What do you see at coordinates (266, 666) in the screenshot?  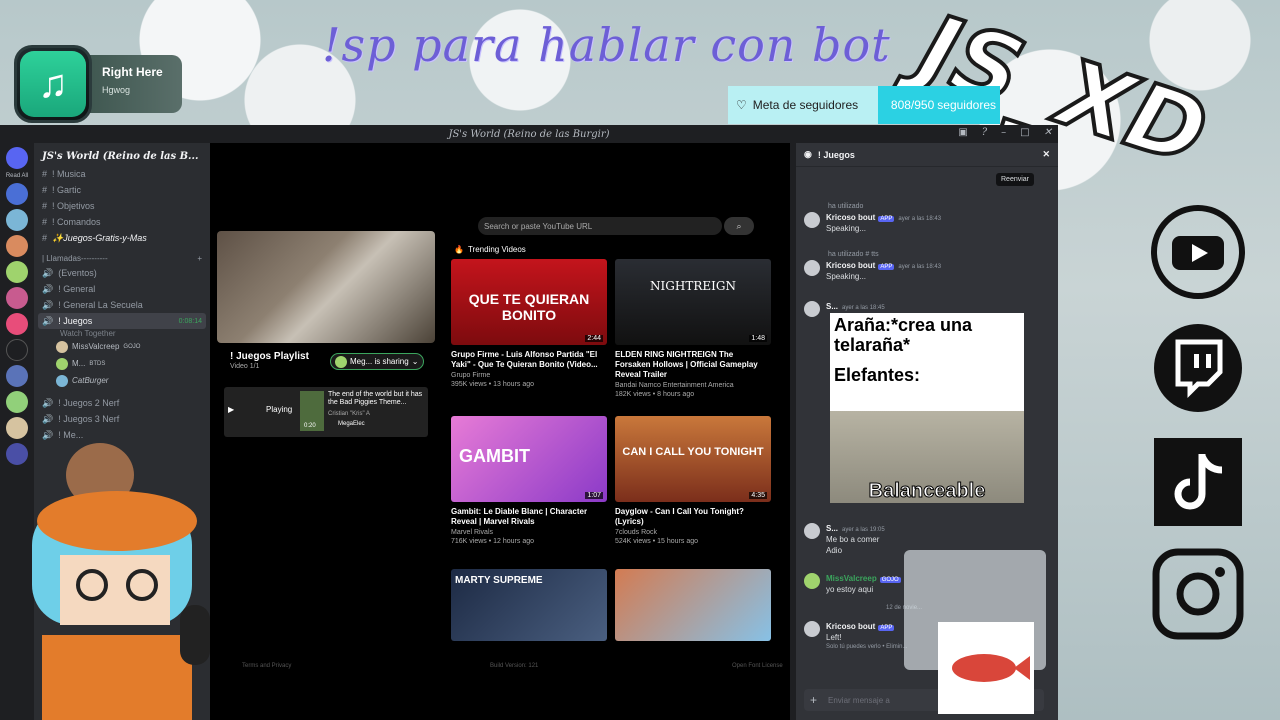 I see `terms-link: Terms and Privacy` at bounding box center [266, 666].